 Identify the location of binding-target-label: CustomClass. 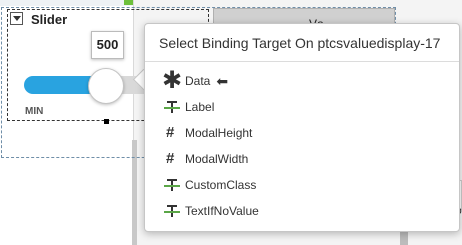
(221, 185).